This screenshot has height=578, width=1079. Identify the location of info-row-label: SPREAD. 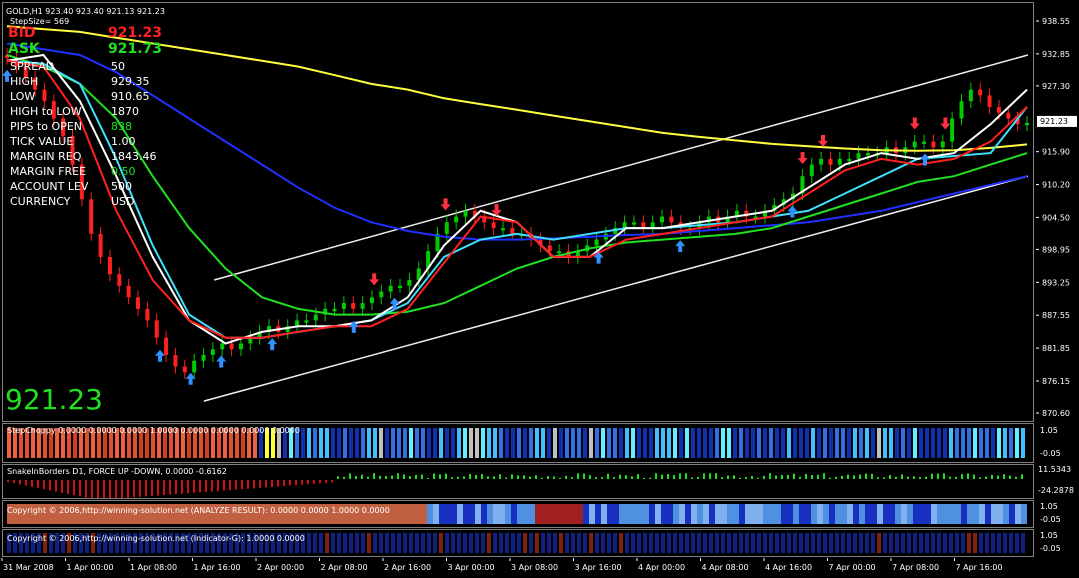
(32, 66).